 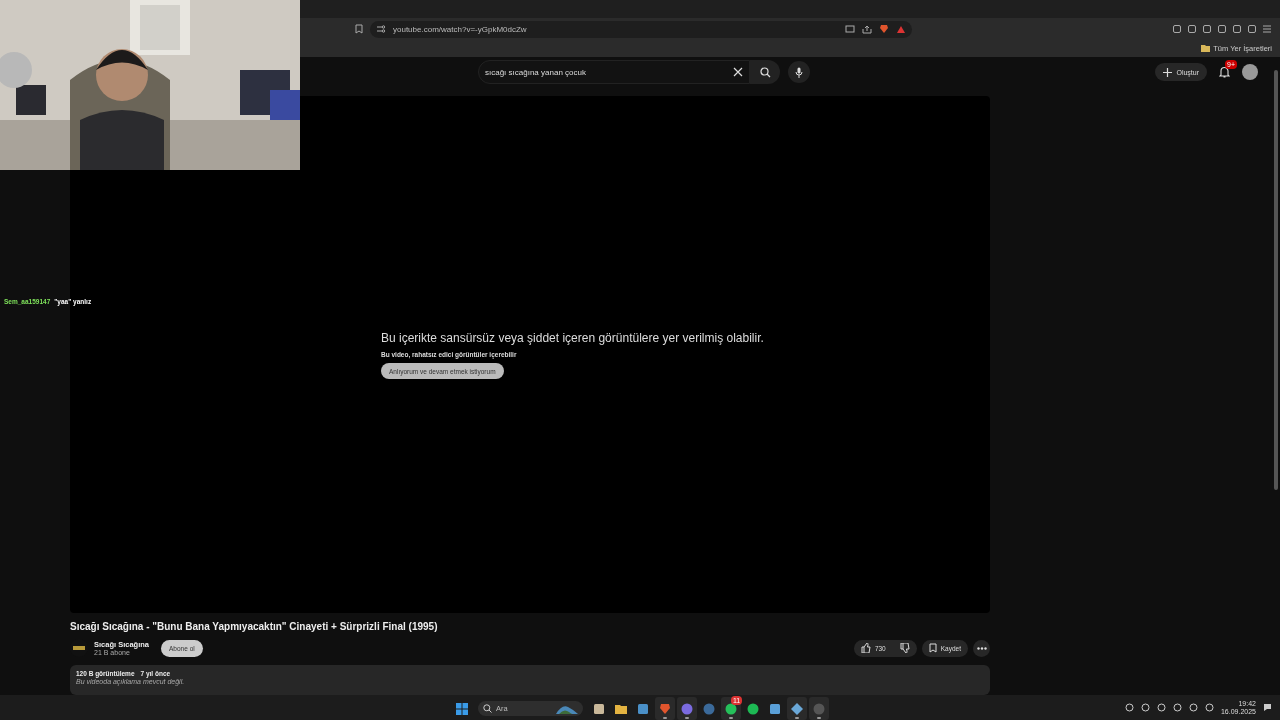 I want to click on menu-icon, so click(x=1267, y=29).